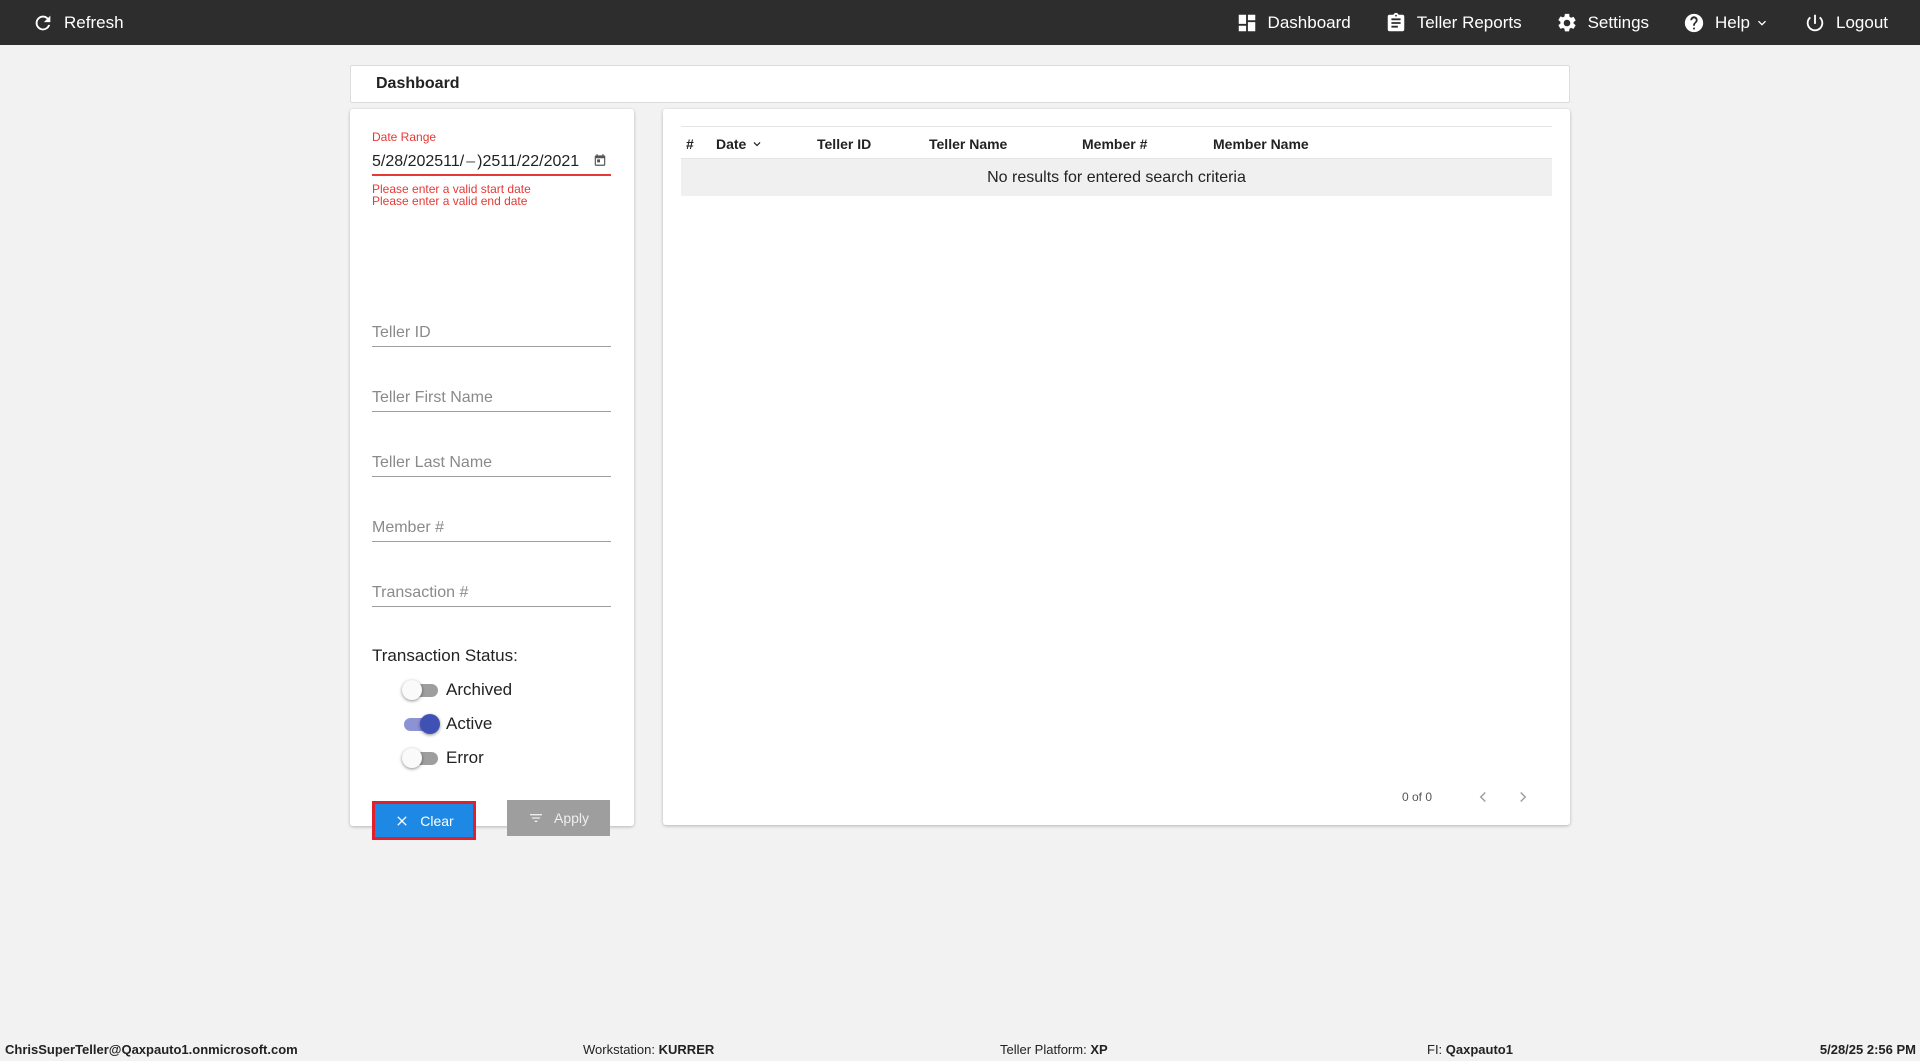  I want to click on column-number: #, so click(690, 144).